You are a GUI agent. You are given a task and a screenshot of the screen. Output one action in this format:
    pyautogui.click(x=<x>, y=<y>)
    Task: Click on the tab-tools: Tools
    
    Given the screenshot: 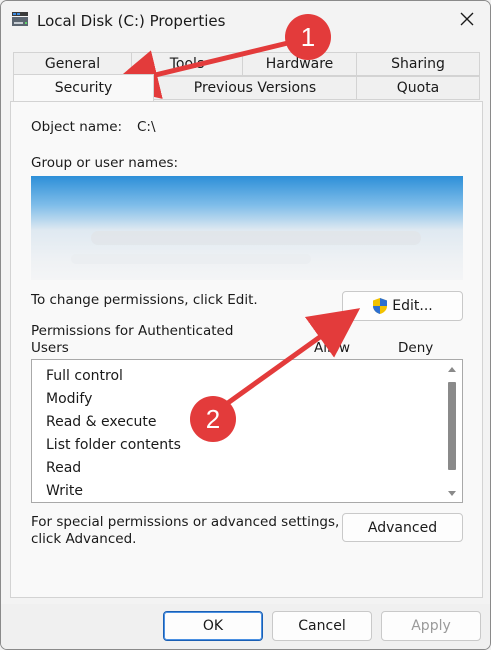 What is the action you would take?
    pyautogui.click(x=187, y=64)
    